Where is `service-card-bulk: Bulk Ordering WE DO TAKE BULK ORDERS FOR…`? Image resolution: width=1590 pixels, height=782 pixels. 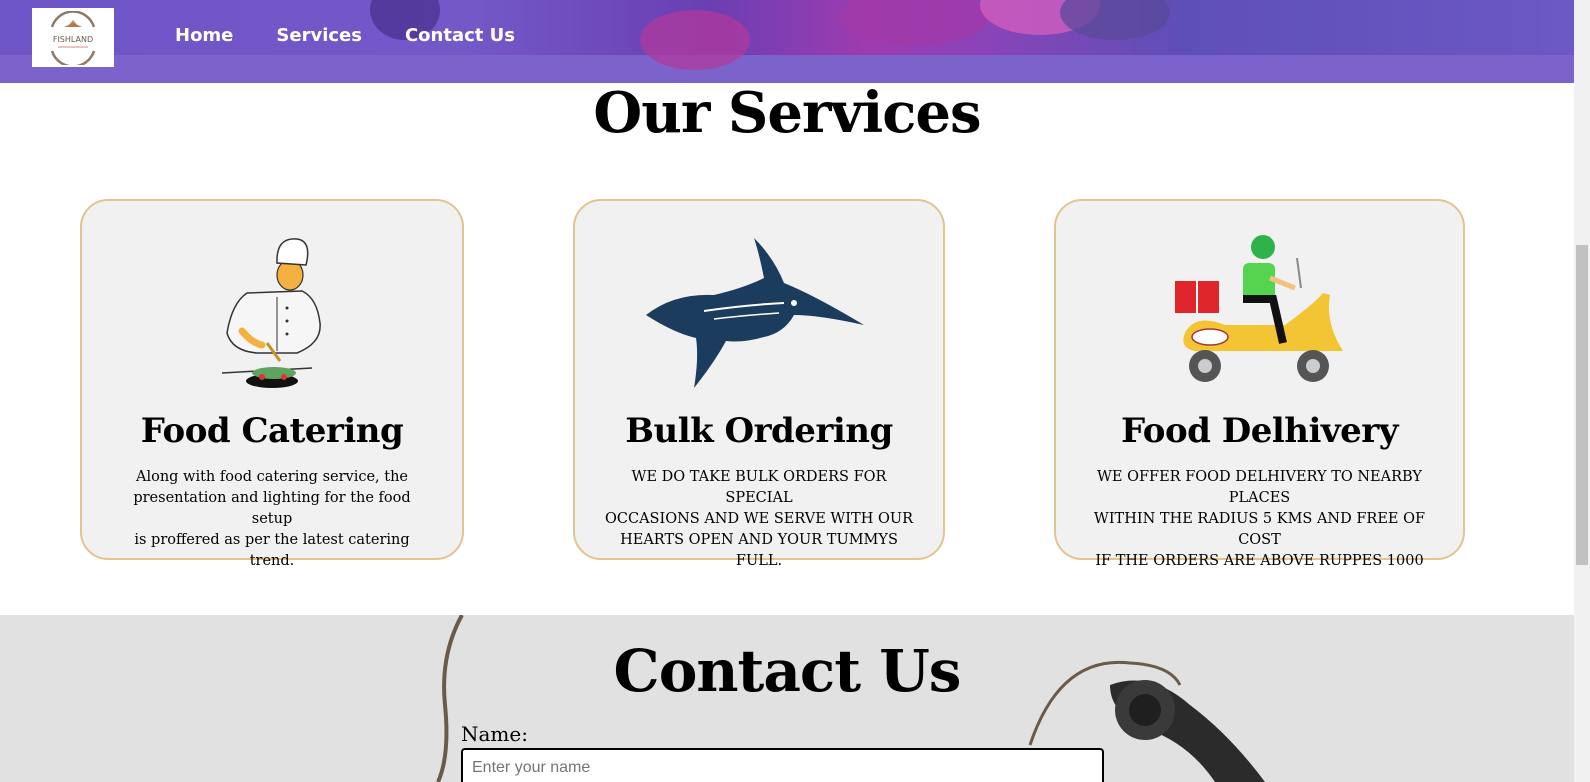
service-card-bulk: Bulk Ordering WE DO TAKE BULK ORDERS FOR… is located at coordinates (759, 384).